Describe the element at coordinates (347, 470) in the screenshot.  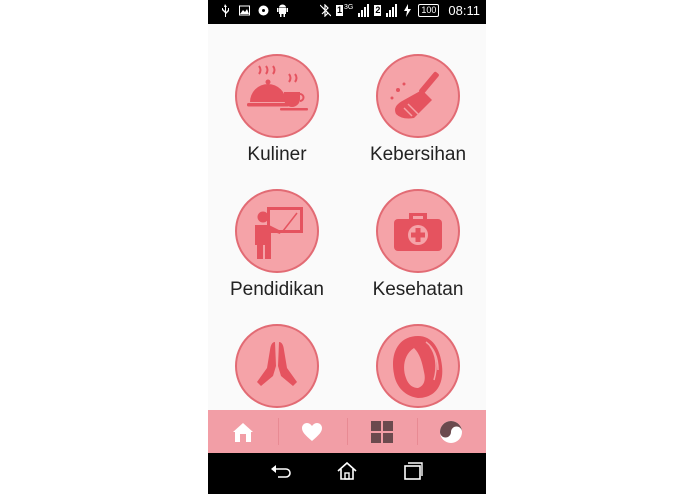
I see `home-outline-icon` at that location.